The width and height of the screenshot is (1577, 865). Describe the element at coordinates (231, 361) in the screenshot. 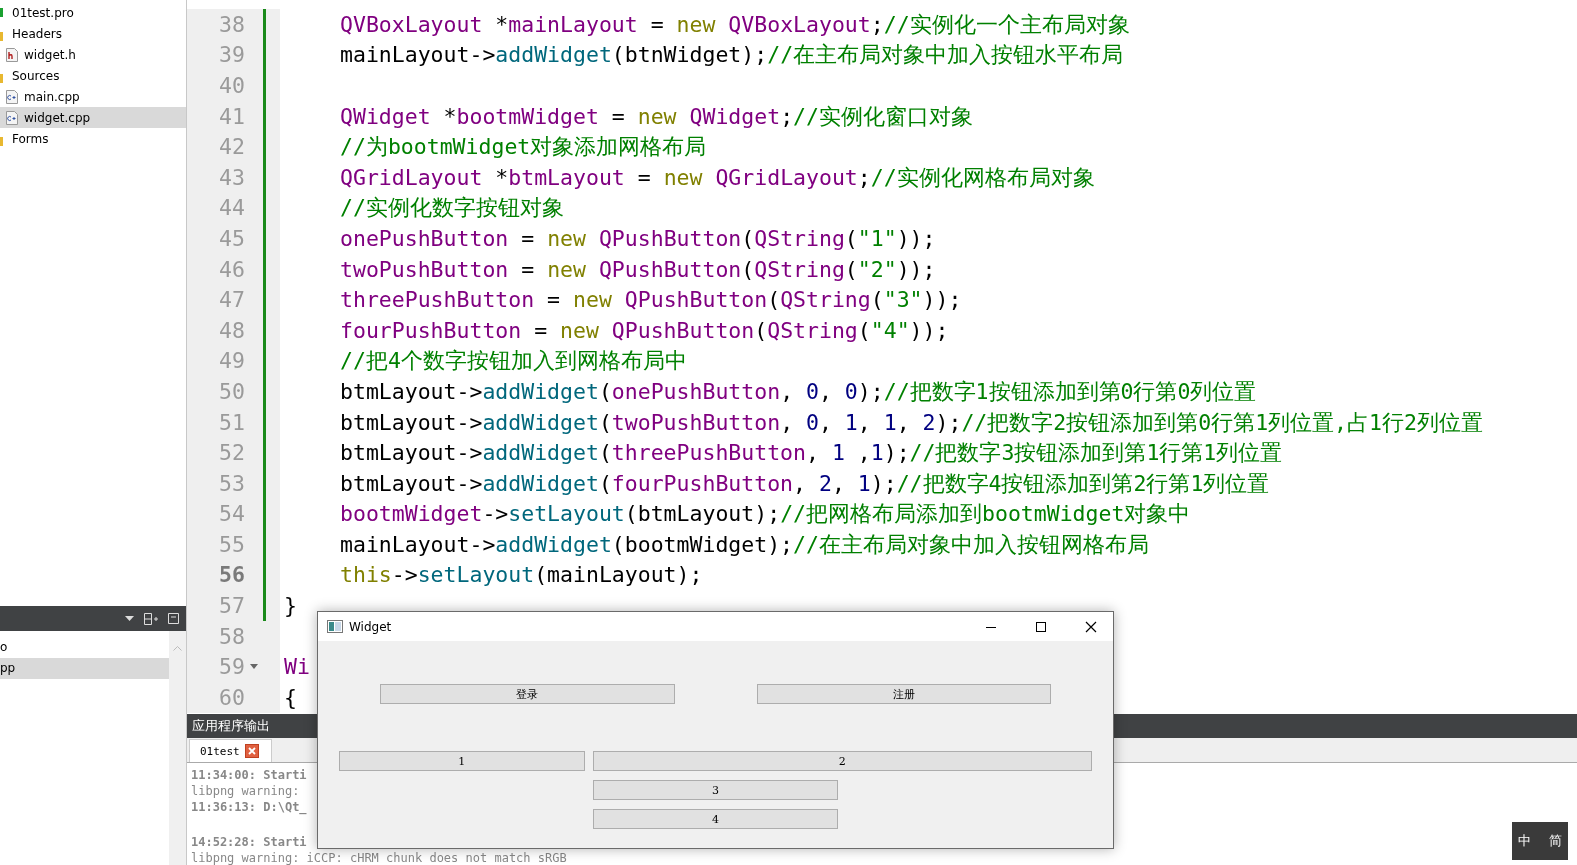

I see `line-number: 49` at that location.